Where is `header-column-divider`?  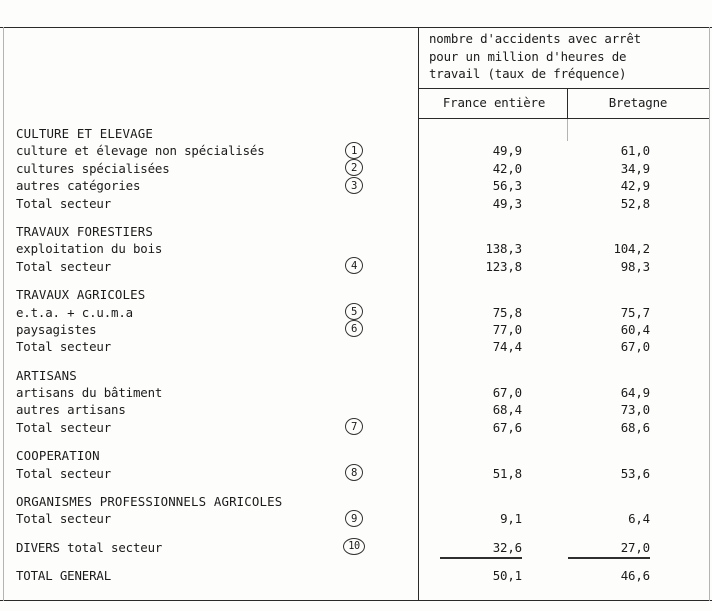 header-column-divider is located at coordinates (568, 103).